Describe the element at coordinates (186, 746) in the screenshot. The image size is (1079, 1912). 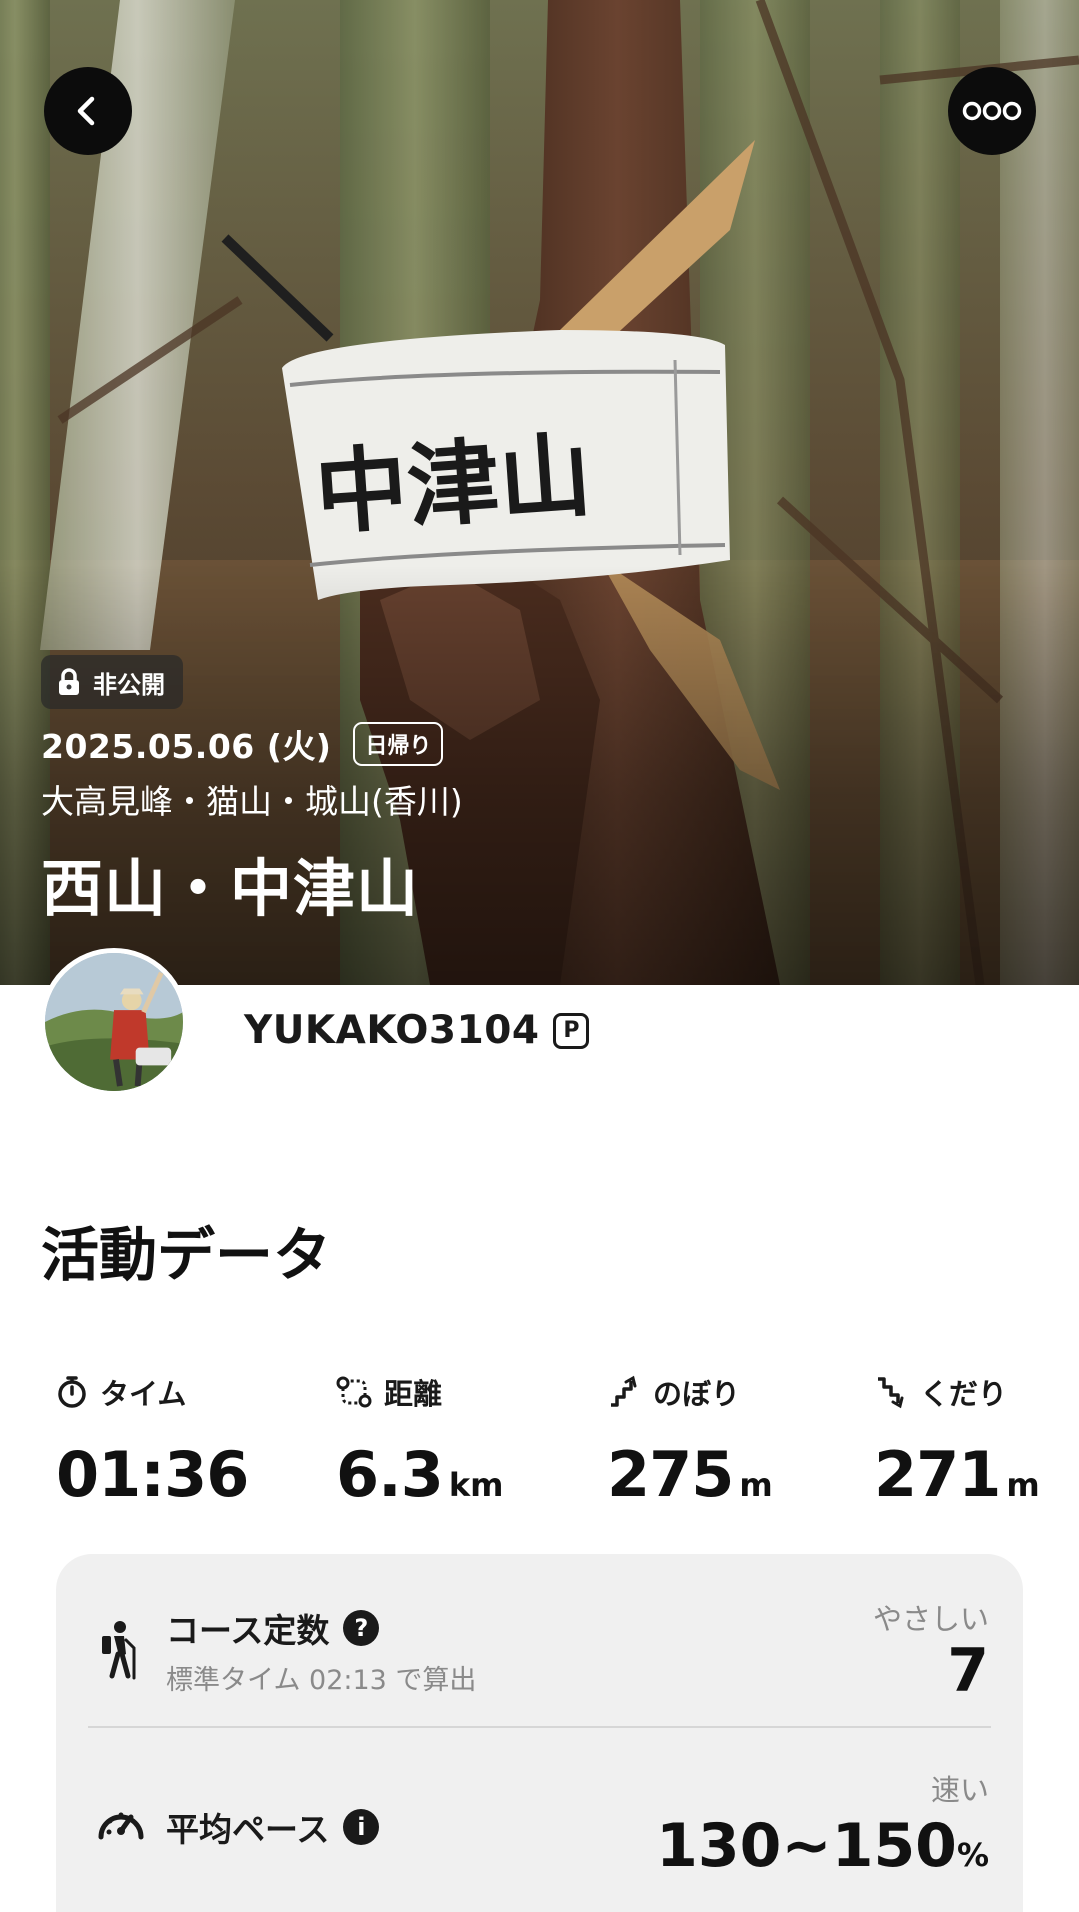
I see `activity-date: 2025.05.06 (火)` at that location.